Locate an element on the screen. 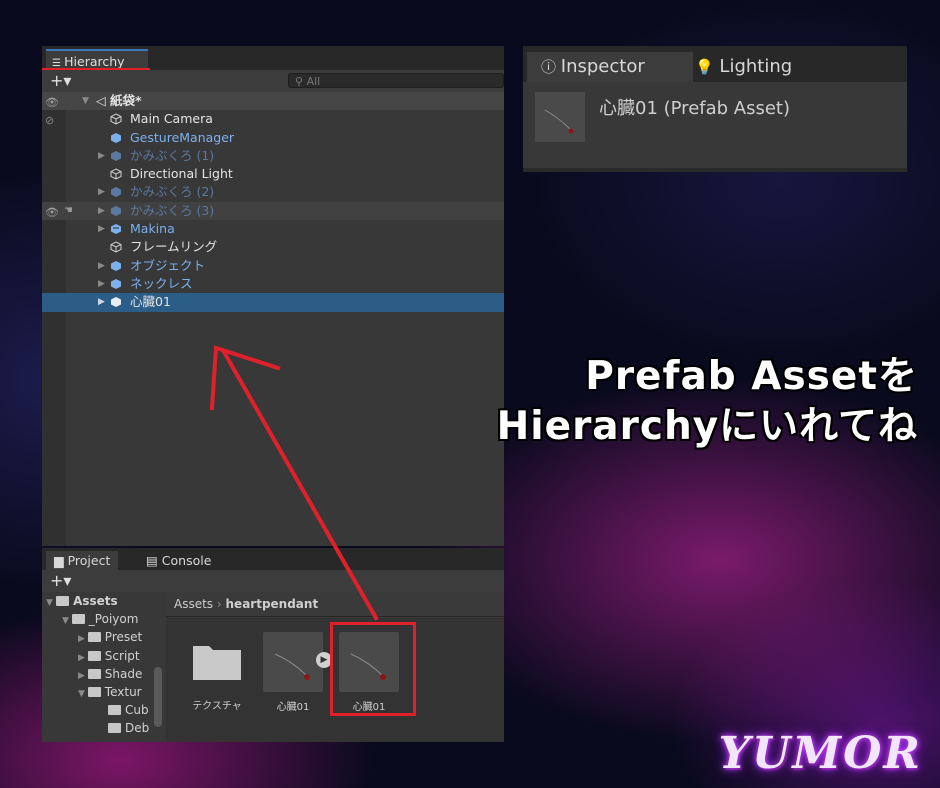  brand-logo: YUMOR is located at coordinates (820, 753).